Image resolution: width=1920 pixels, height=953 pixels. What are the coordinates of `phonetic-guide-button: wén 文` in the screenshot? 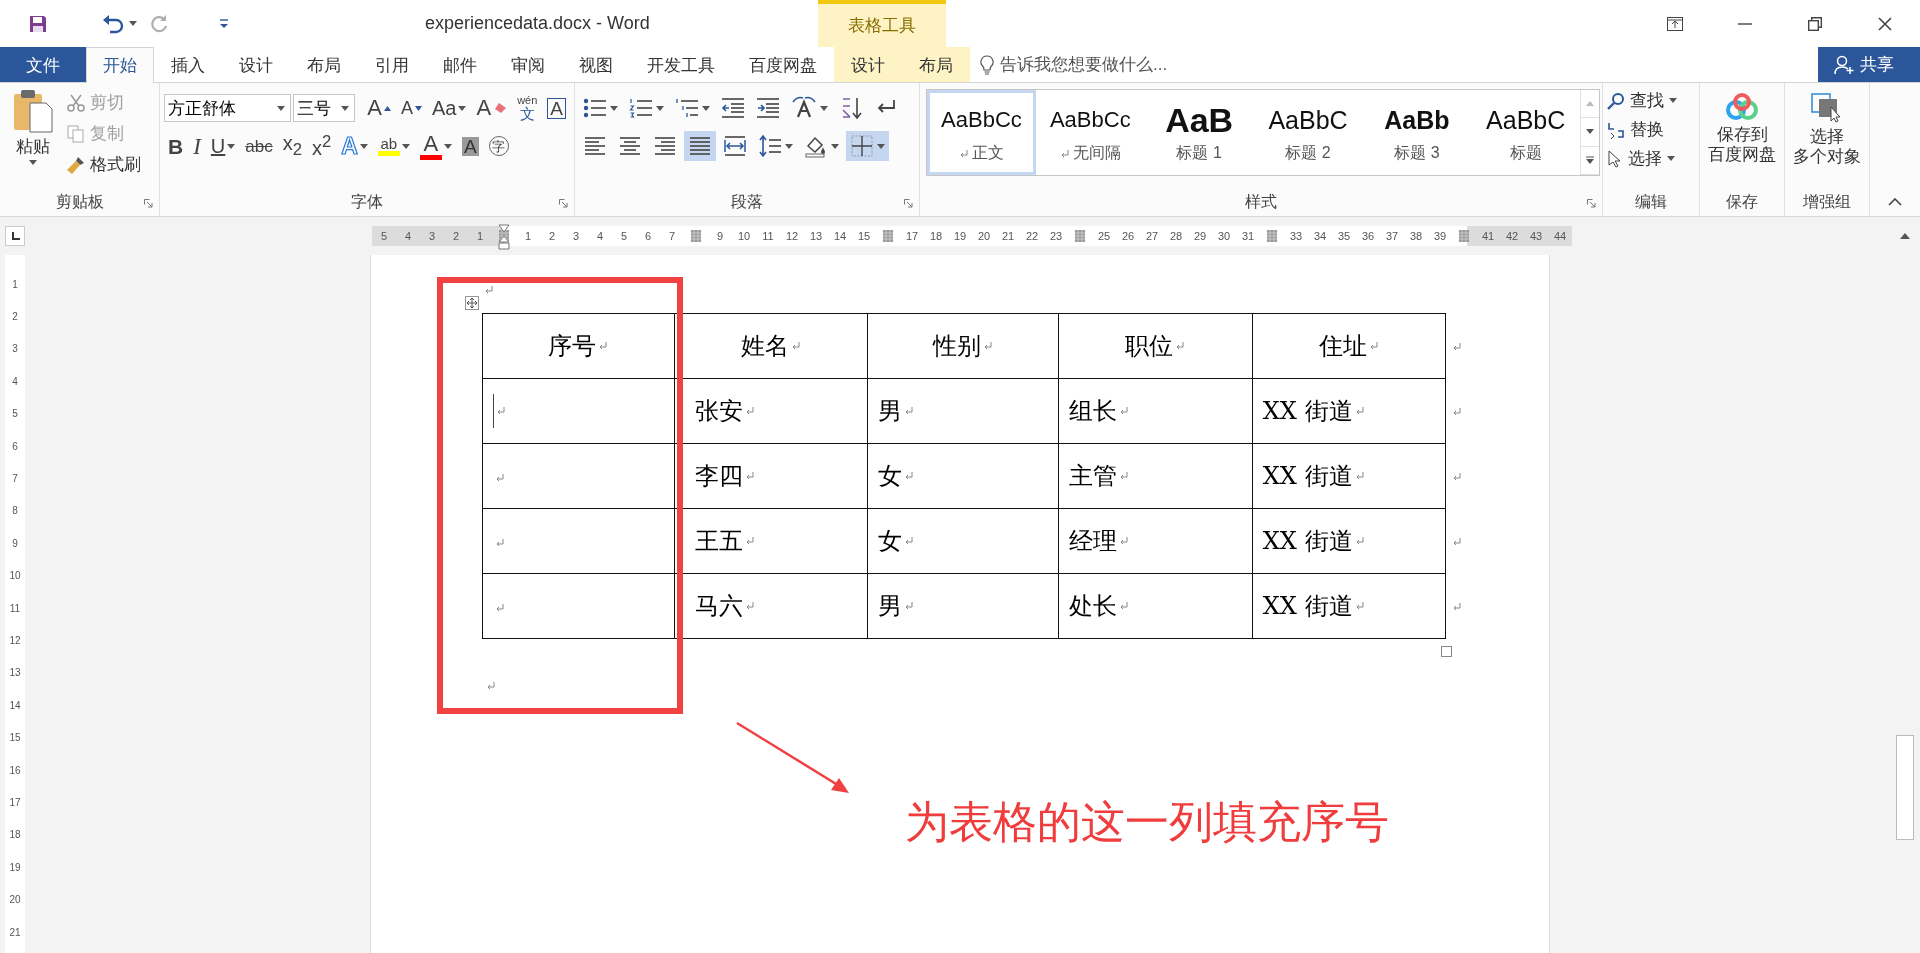 It's located at (527, 108).